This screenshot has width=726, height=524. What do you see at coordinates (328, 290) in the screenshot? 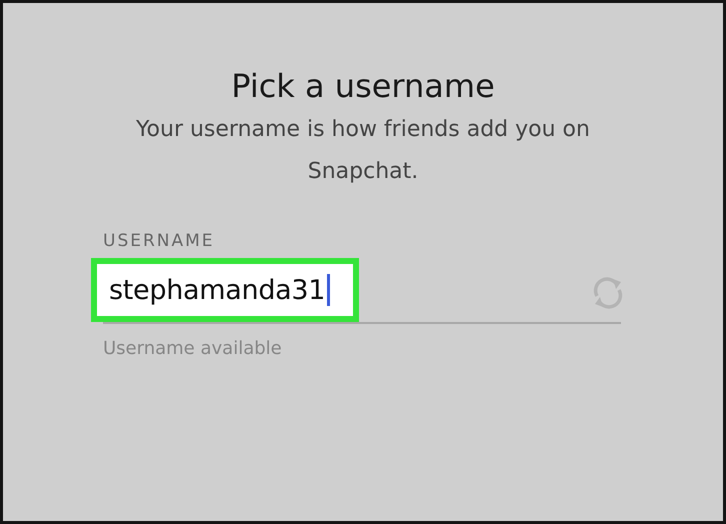
I see `text-cursor` at bounding box center [328, 290].